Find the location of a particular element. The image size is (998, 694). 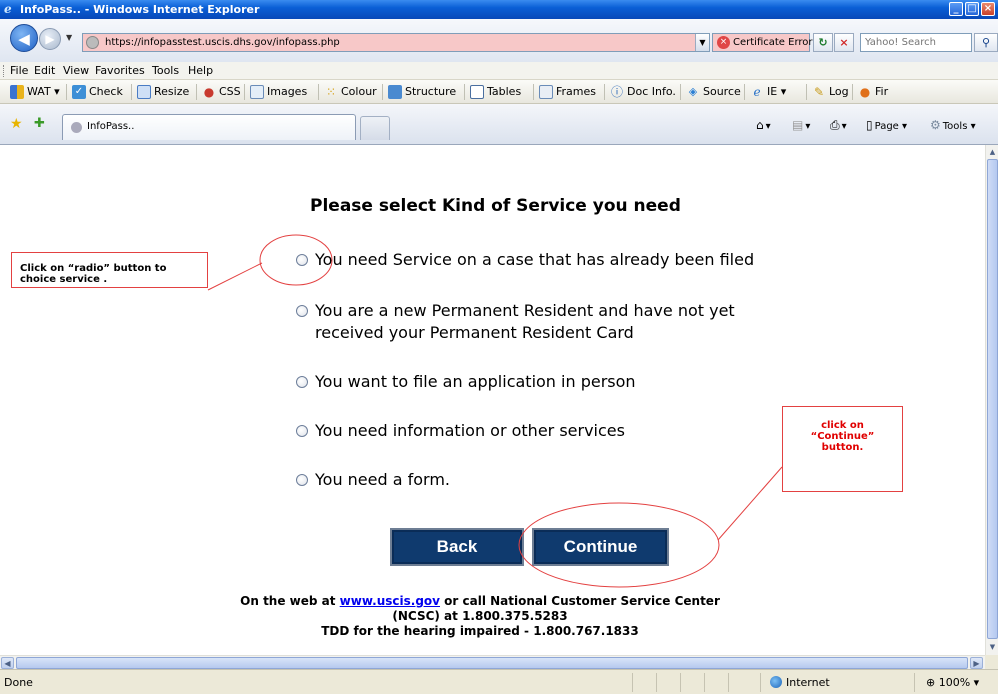

frames-button: Frames is located at coordinates (567, 92).